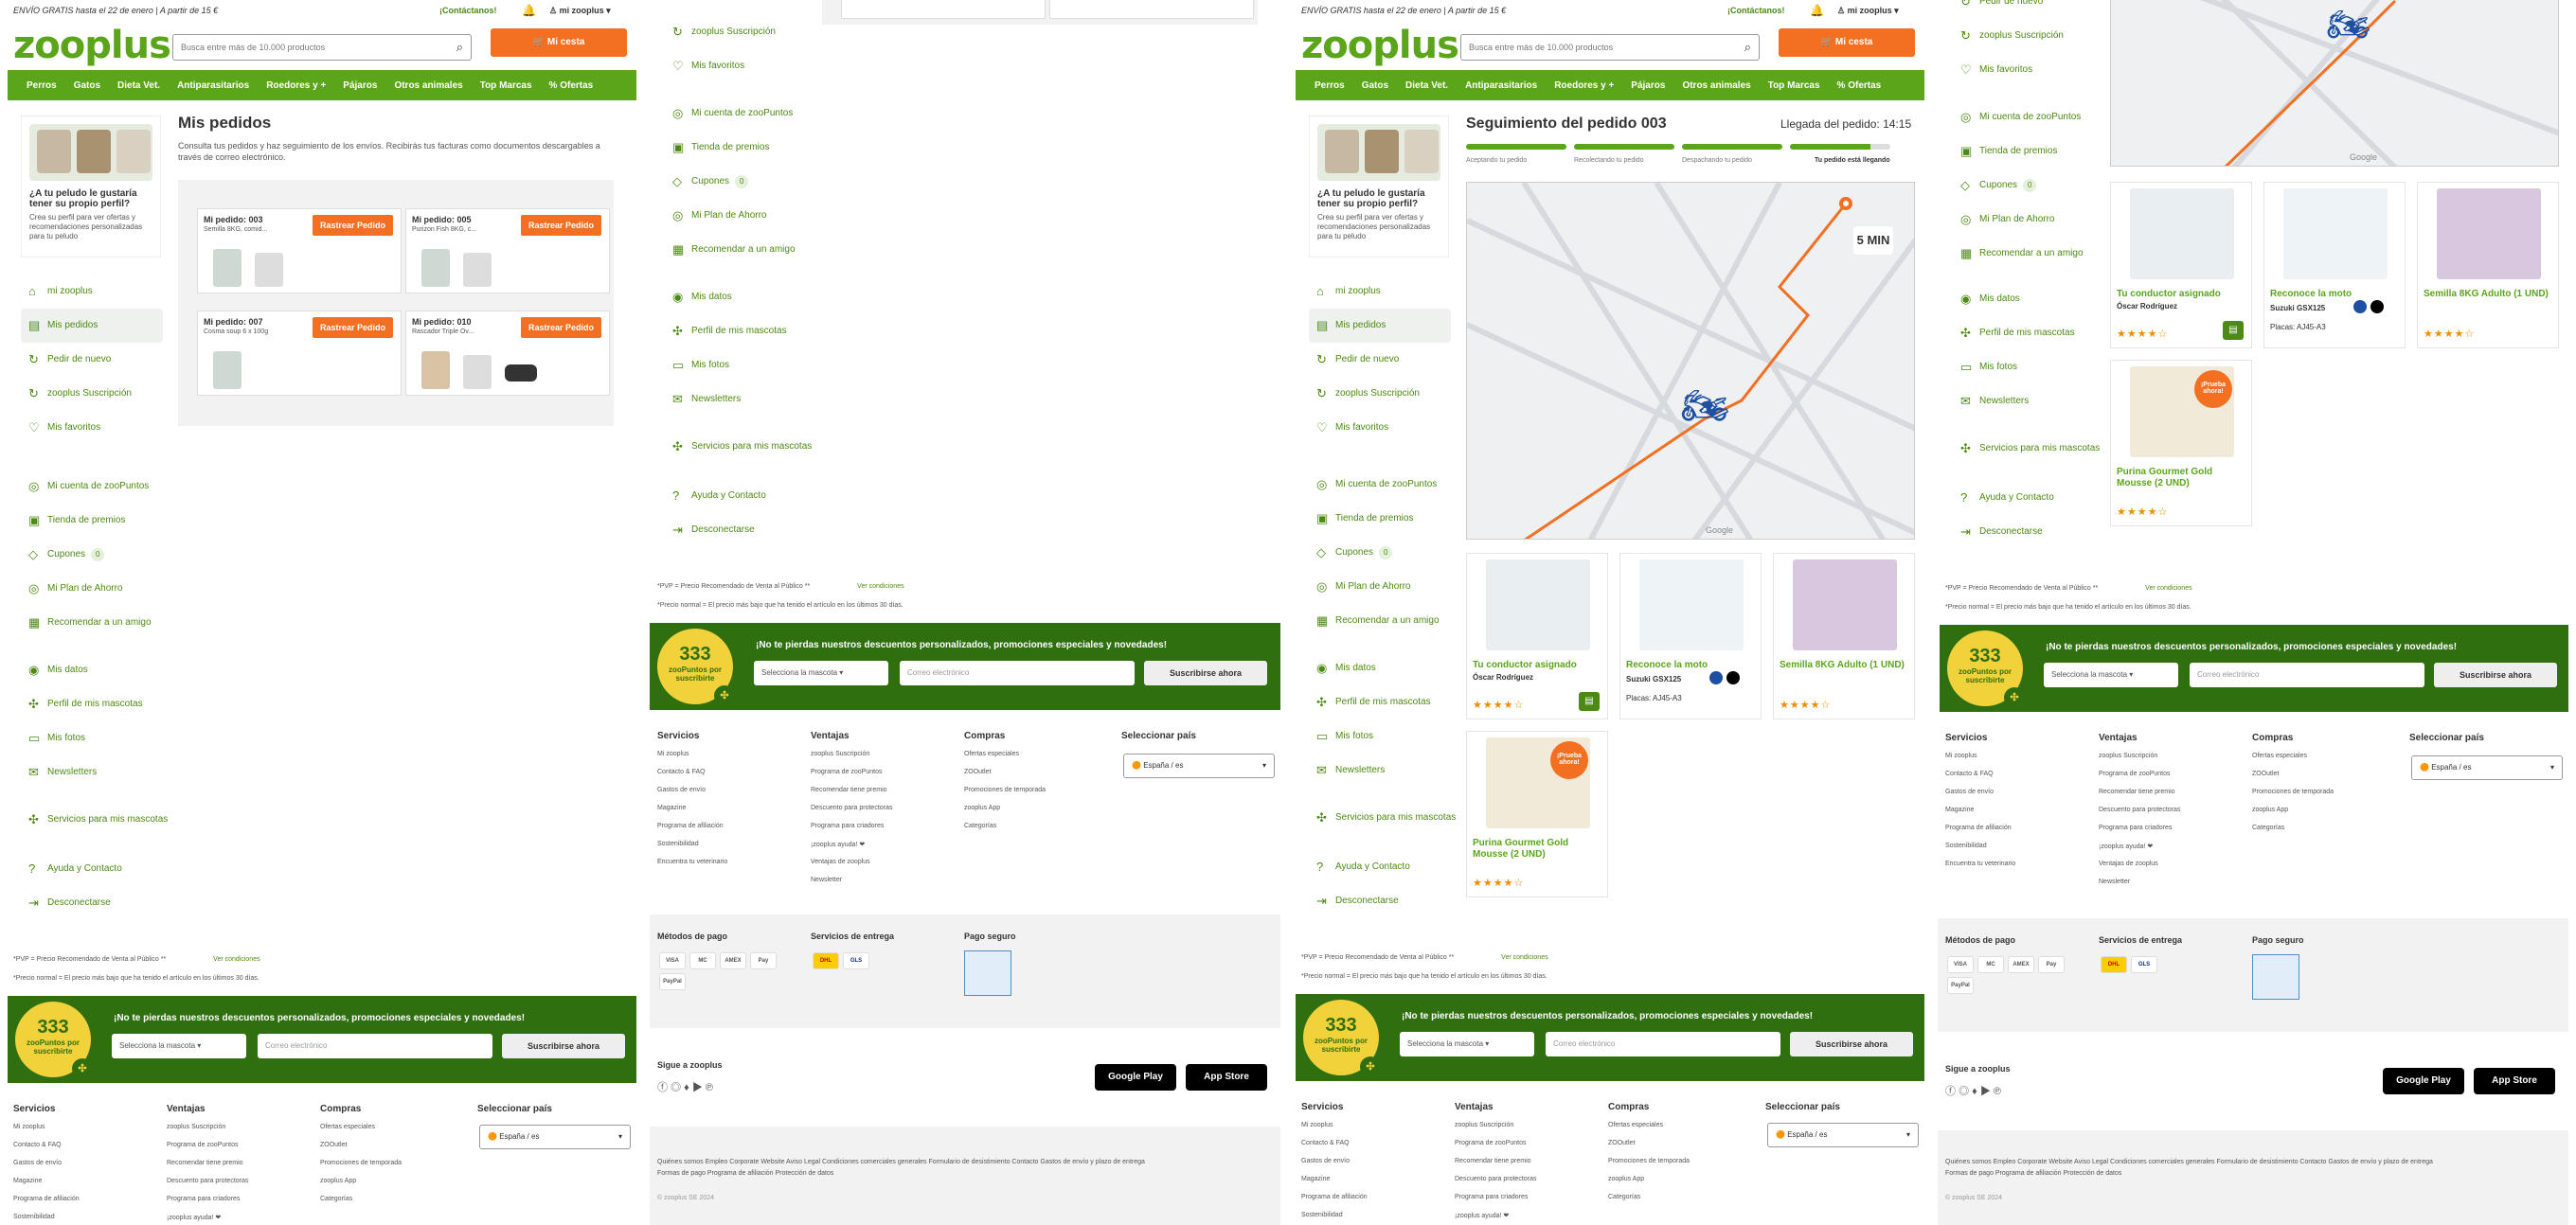 This screenshot has height=1225, width=2576. Describe the element at coordinates (360, 85) in the screenshot. I see `nav-item: Pájaros` at that location.